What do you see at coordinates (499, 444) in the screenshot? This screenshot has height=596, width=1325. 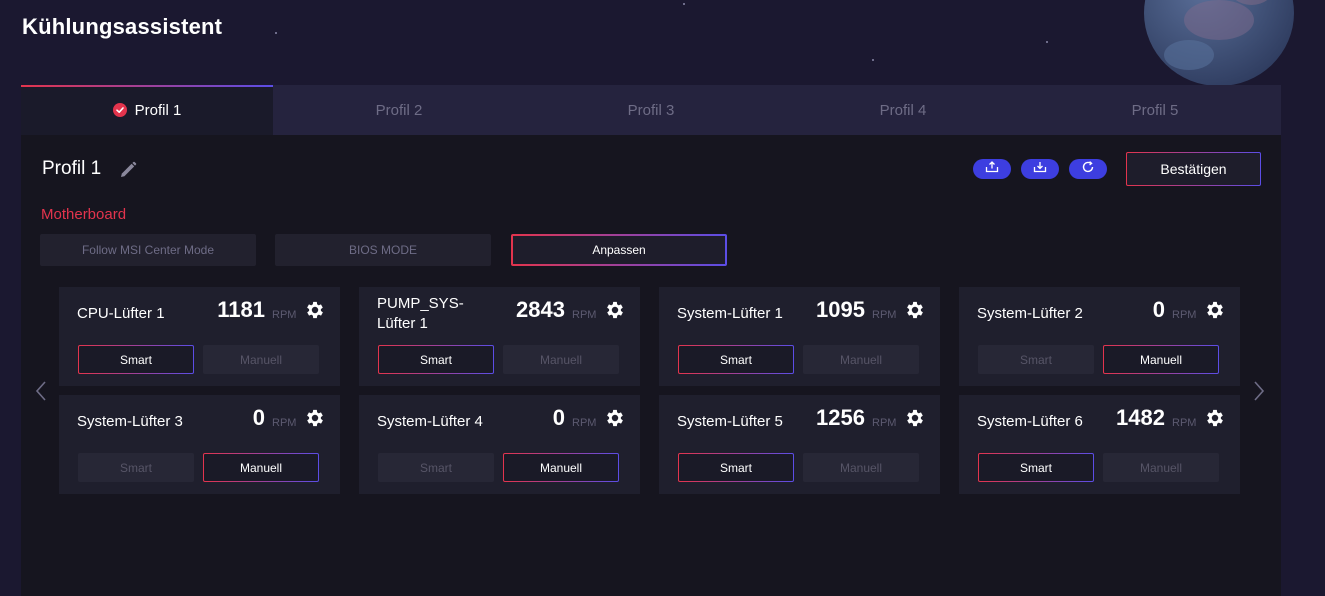 I see `fan-card: System-Lüfter 4 0 RPM Smart Manuell` at bounding box center [499, 444].